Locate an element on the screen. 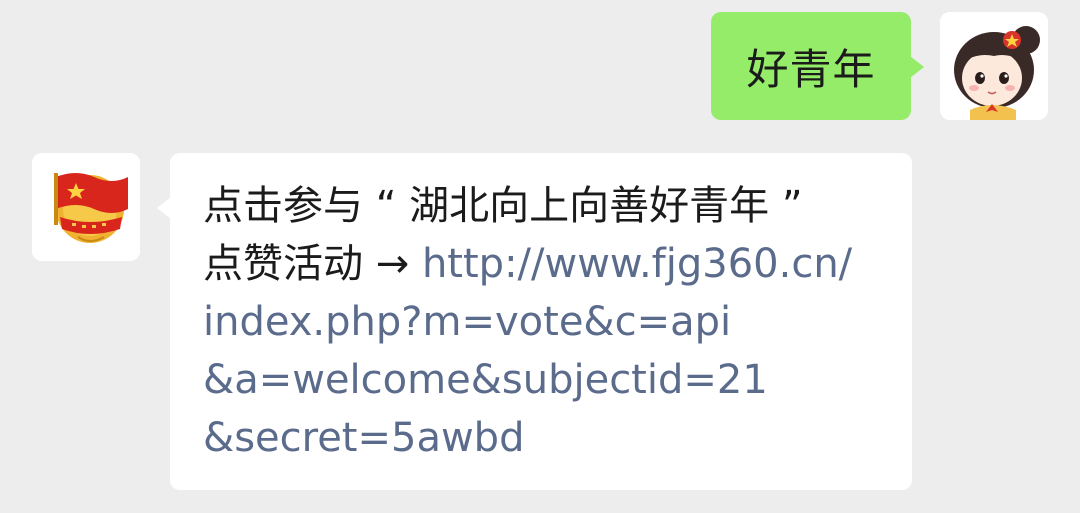 The height and width of the screenshot is (513, 1080). message-link-part-2: index.php?m=vote&c=api is located at coordinates (542, 322).